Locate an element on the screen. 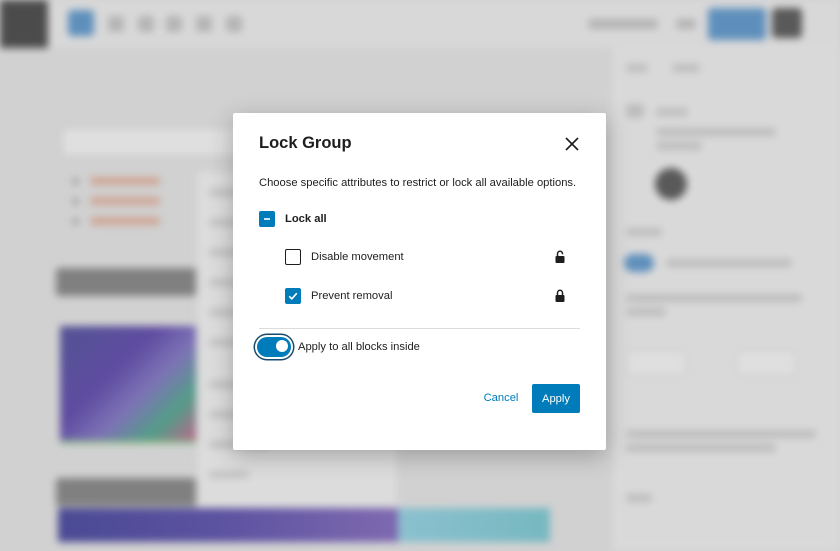 Image resolution: width=840 pixels, height=551 pixels. lock-all-label: Lock all is located at coordinates (306, 219).